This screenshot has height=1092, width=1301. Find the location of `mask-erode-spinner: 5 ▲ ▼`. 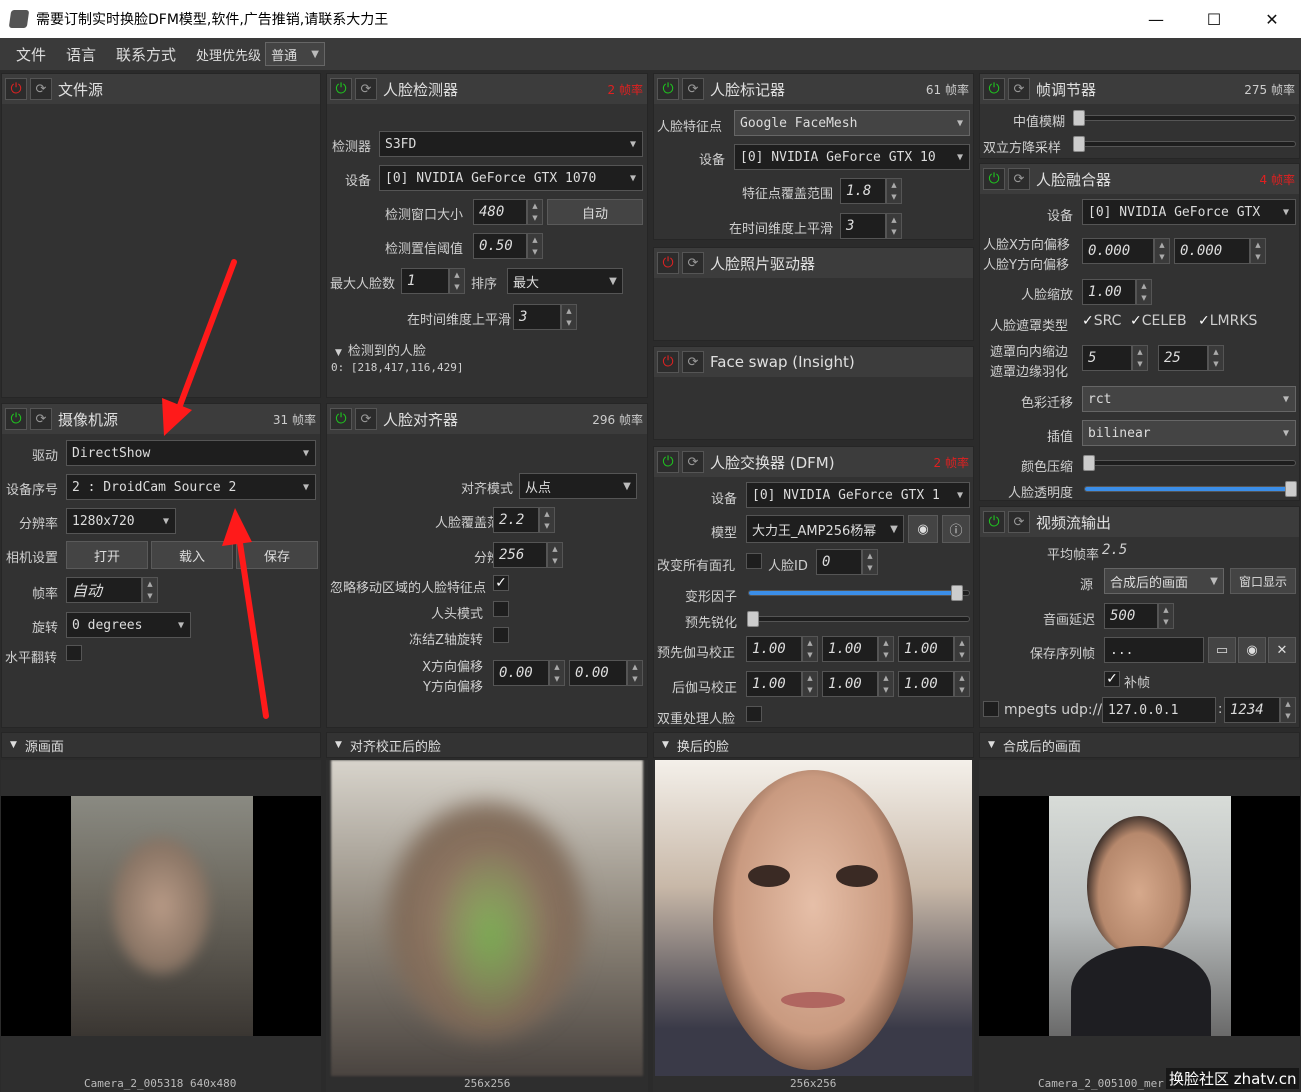

mask-erode-spinner: 5 ▲ ▼ is located at coordinates (1115, 358).